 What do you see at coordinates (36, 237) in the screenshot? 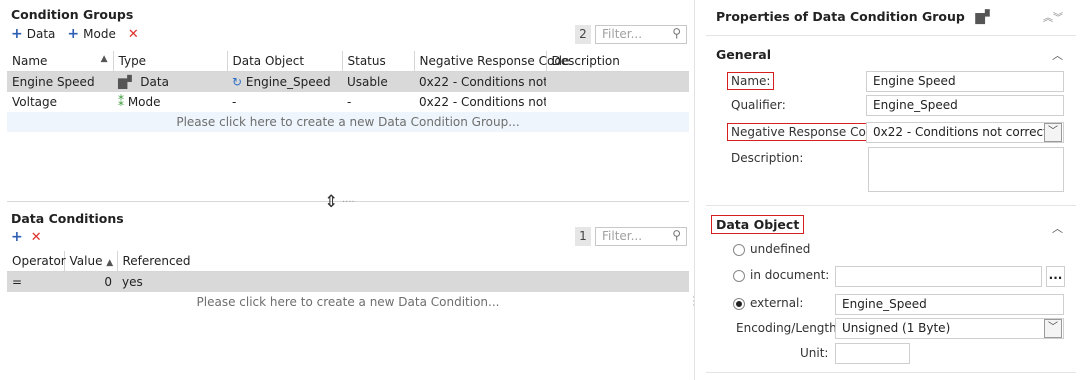
I see `delete-condition-icon: ✕` at bounding box center [36, 237].